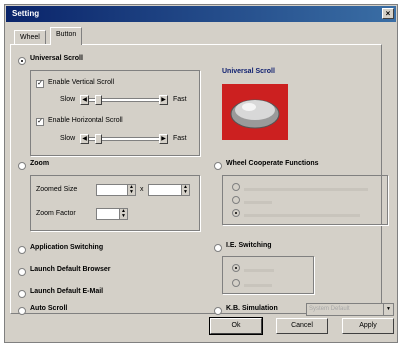  What do you see at coordinates (56, 58) in the screenshot?
I see `universal-scroll-label: Universal Scroll` at bounding box center [56, 58].